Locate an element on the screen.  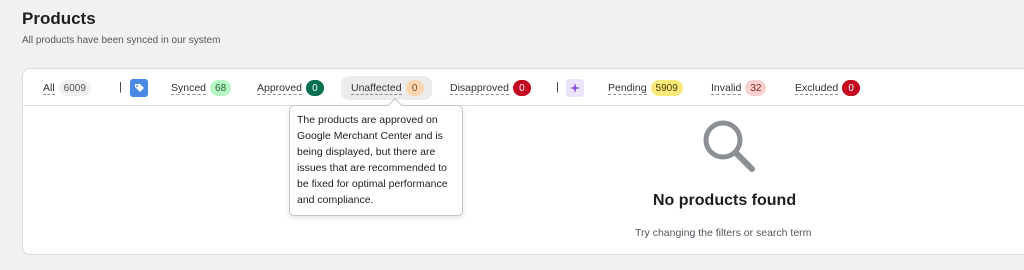
filter-approved: Approved 0 is located at coordinates (290, 88).